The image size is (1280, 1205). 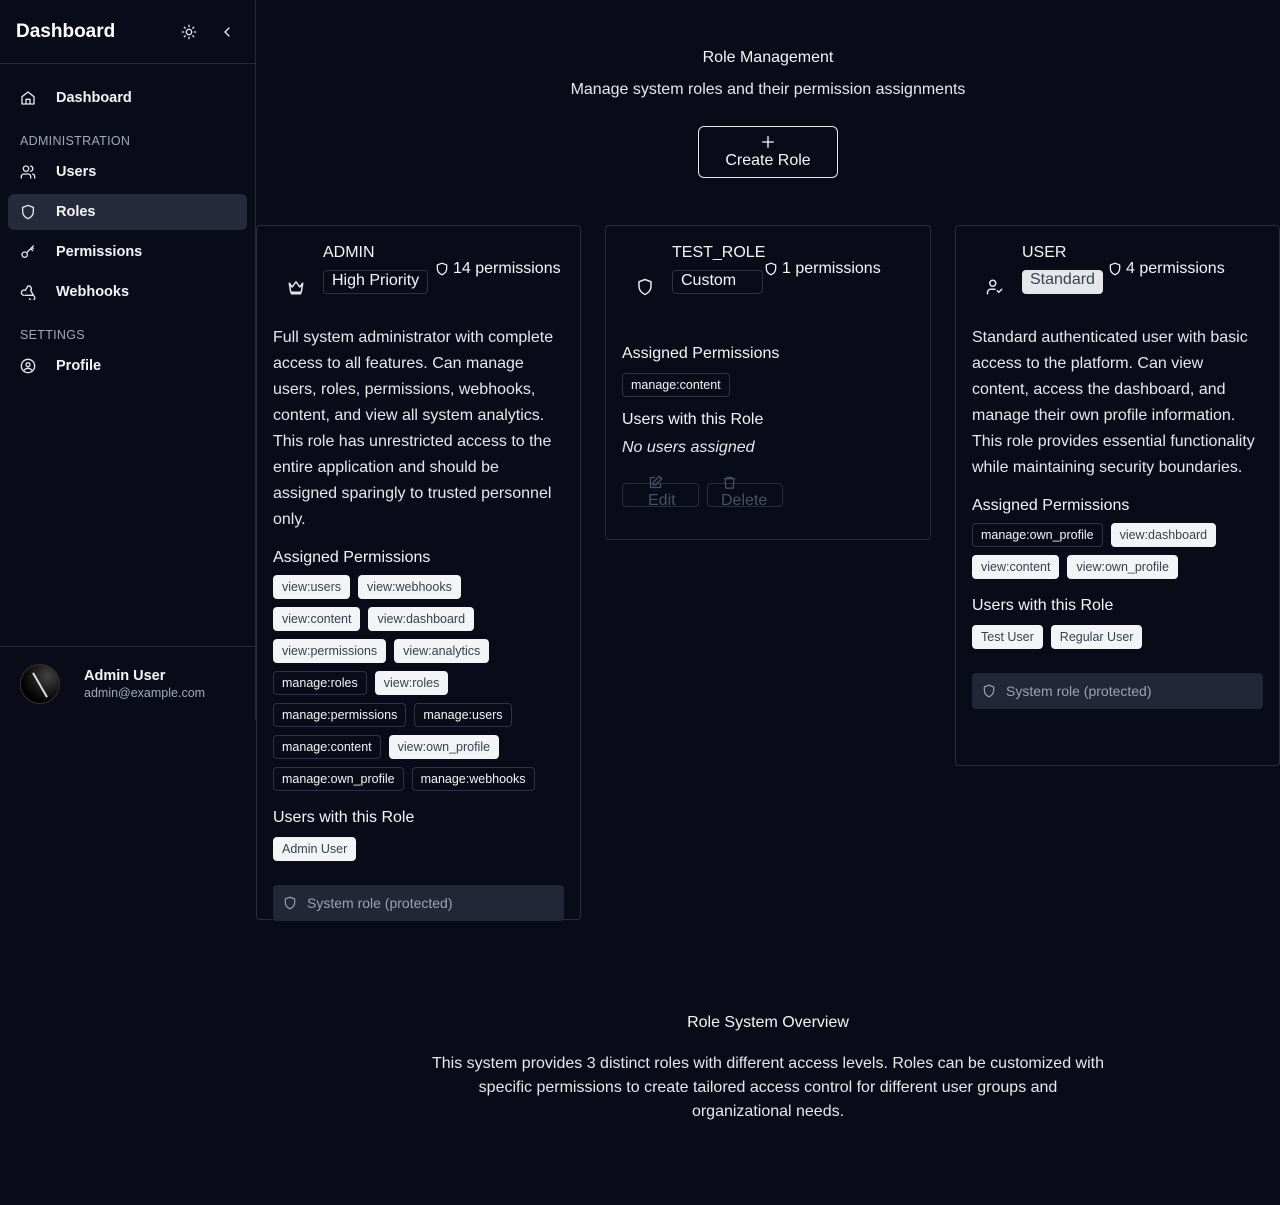 I want to click on sidebar-user: Admin User admin@example.com, so click(x=127, y=683).